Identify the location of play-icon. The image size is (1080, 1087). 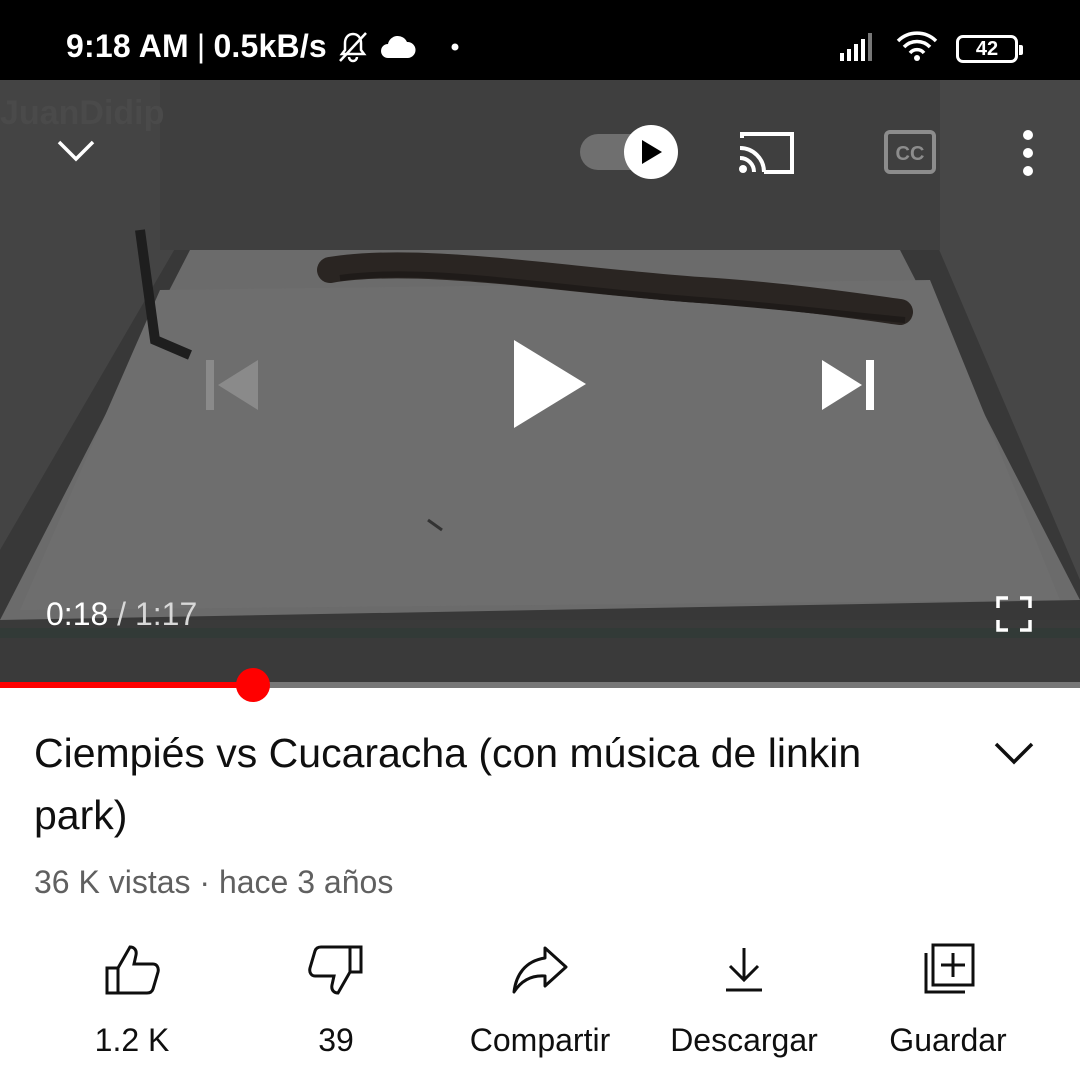
(550, 386).